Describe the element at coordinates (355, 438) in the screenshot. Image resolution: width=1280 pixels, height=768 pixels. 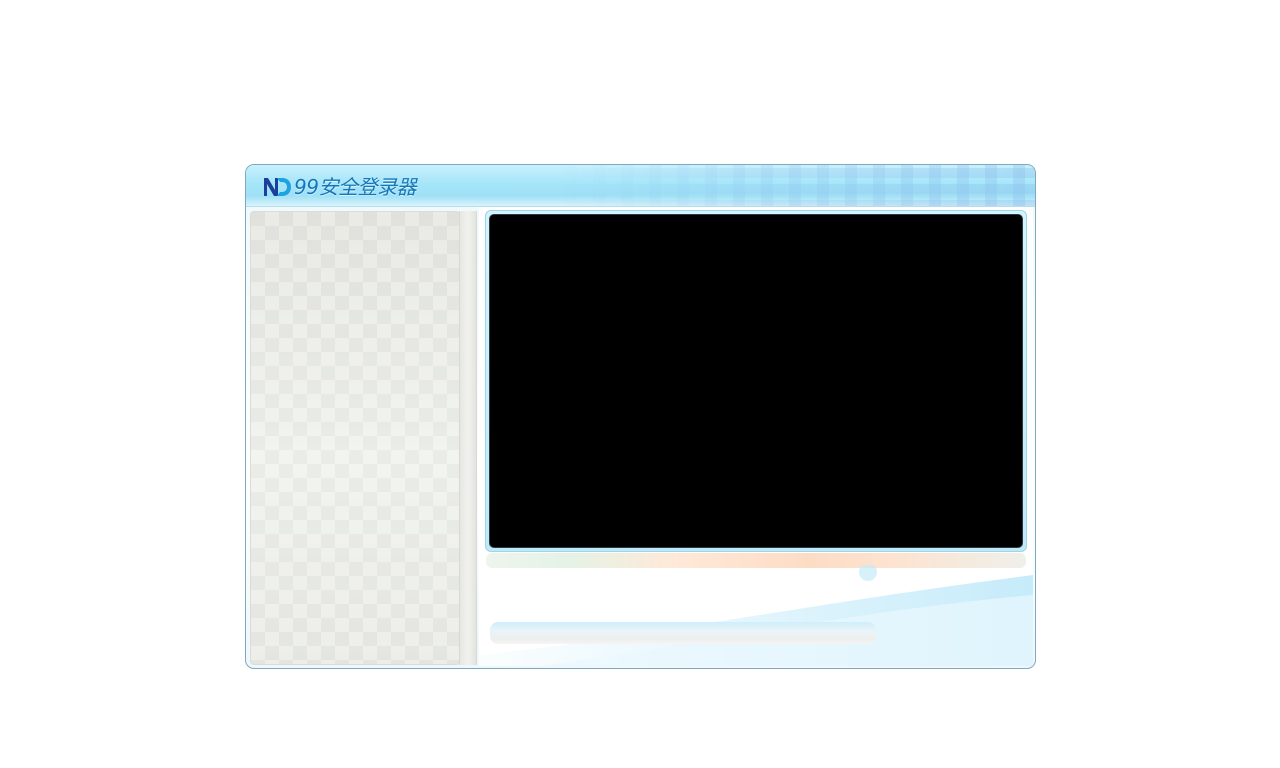
I see `left-side-panel` at that location.